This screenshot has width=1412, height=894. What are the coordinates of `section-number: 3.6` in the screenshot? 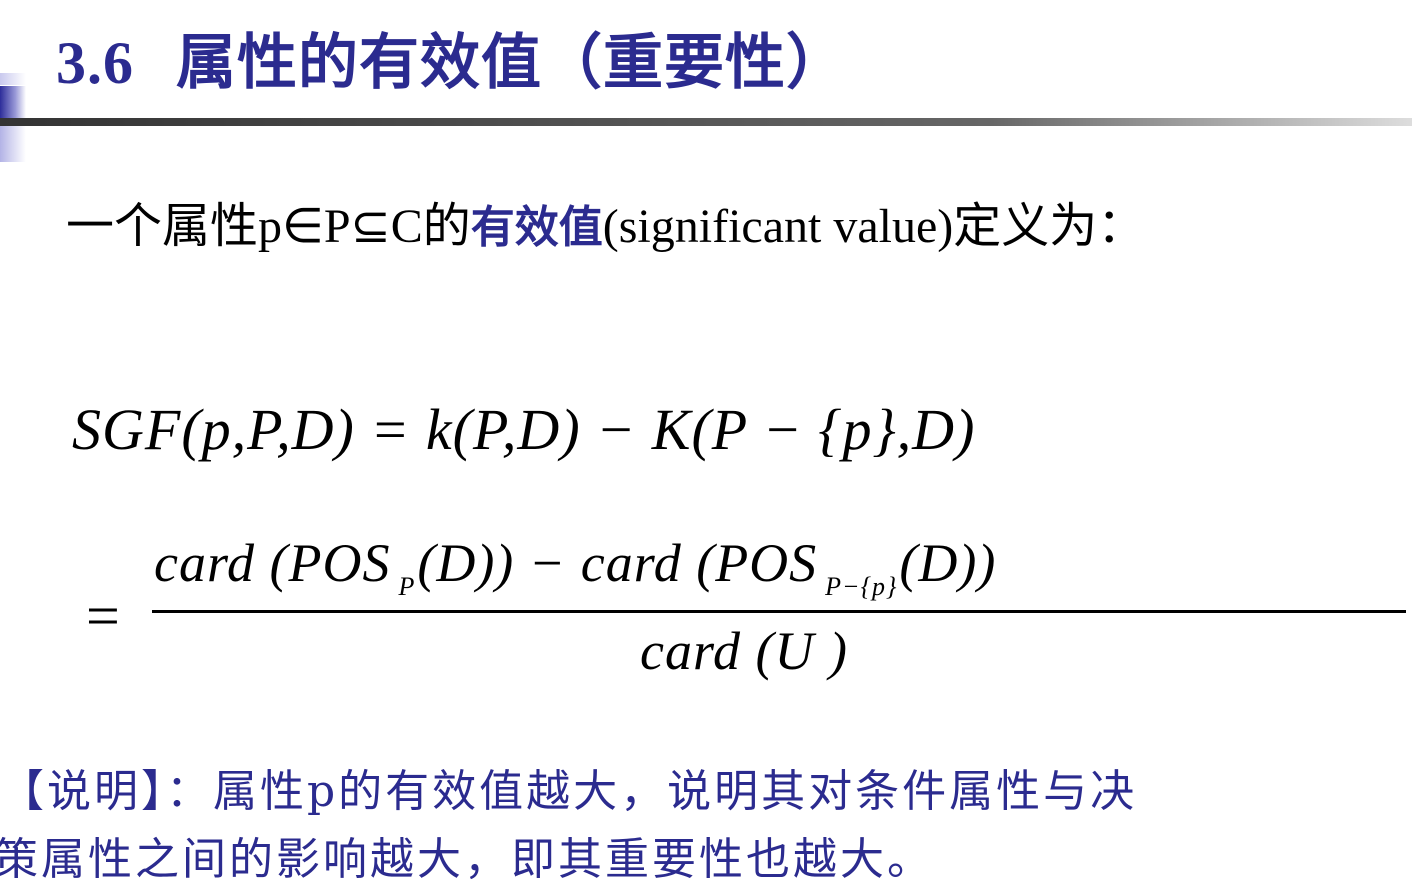 It's located at (95, 63).